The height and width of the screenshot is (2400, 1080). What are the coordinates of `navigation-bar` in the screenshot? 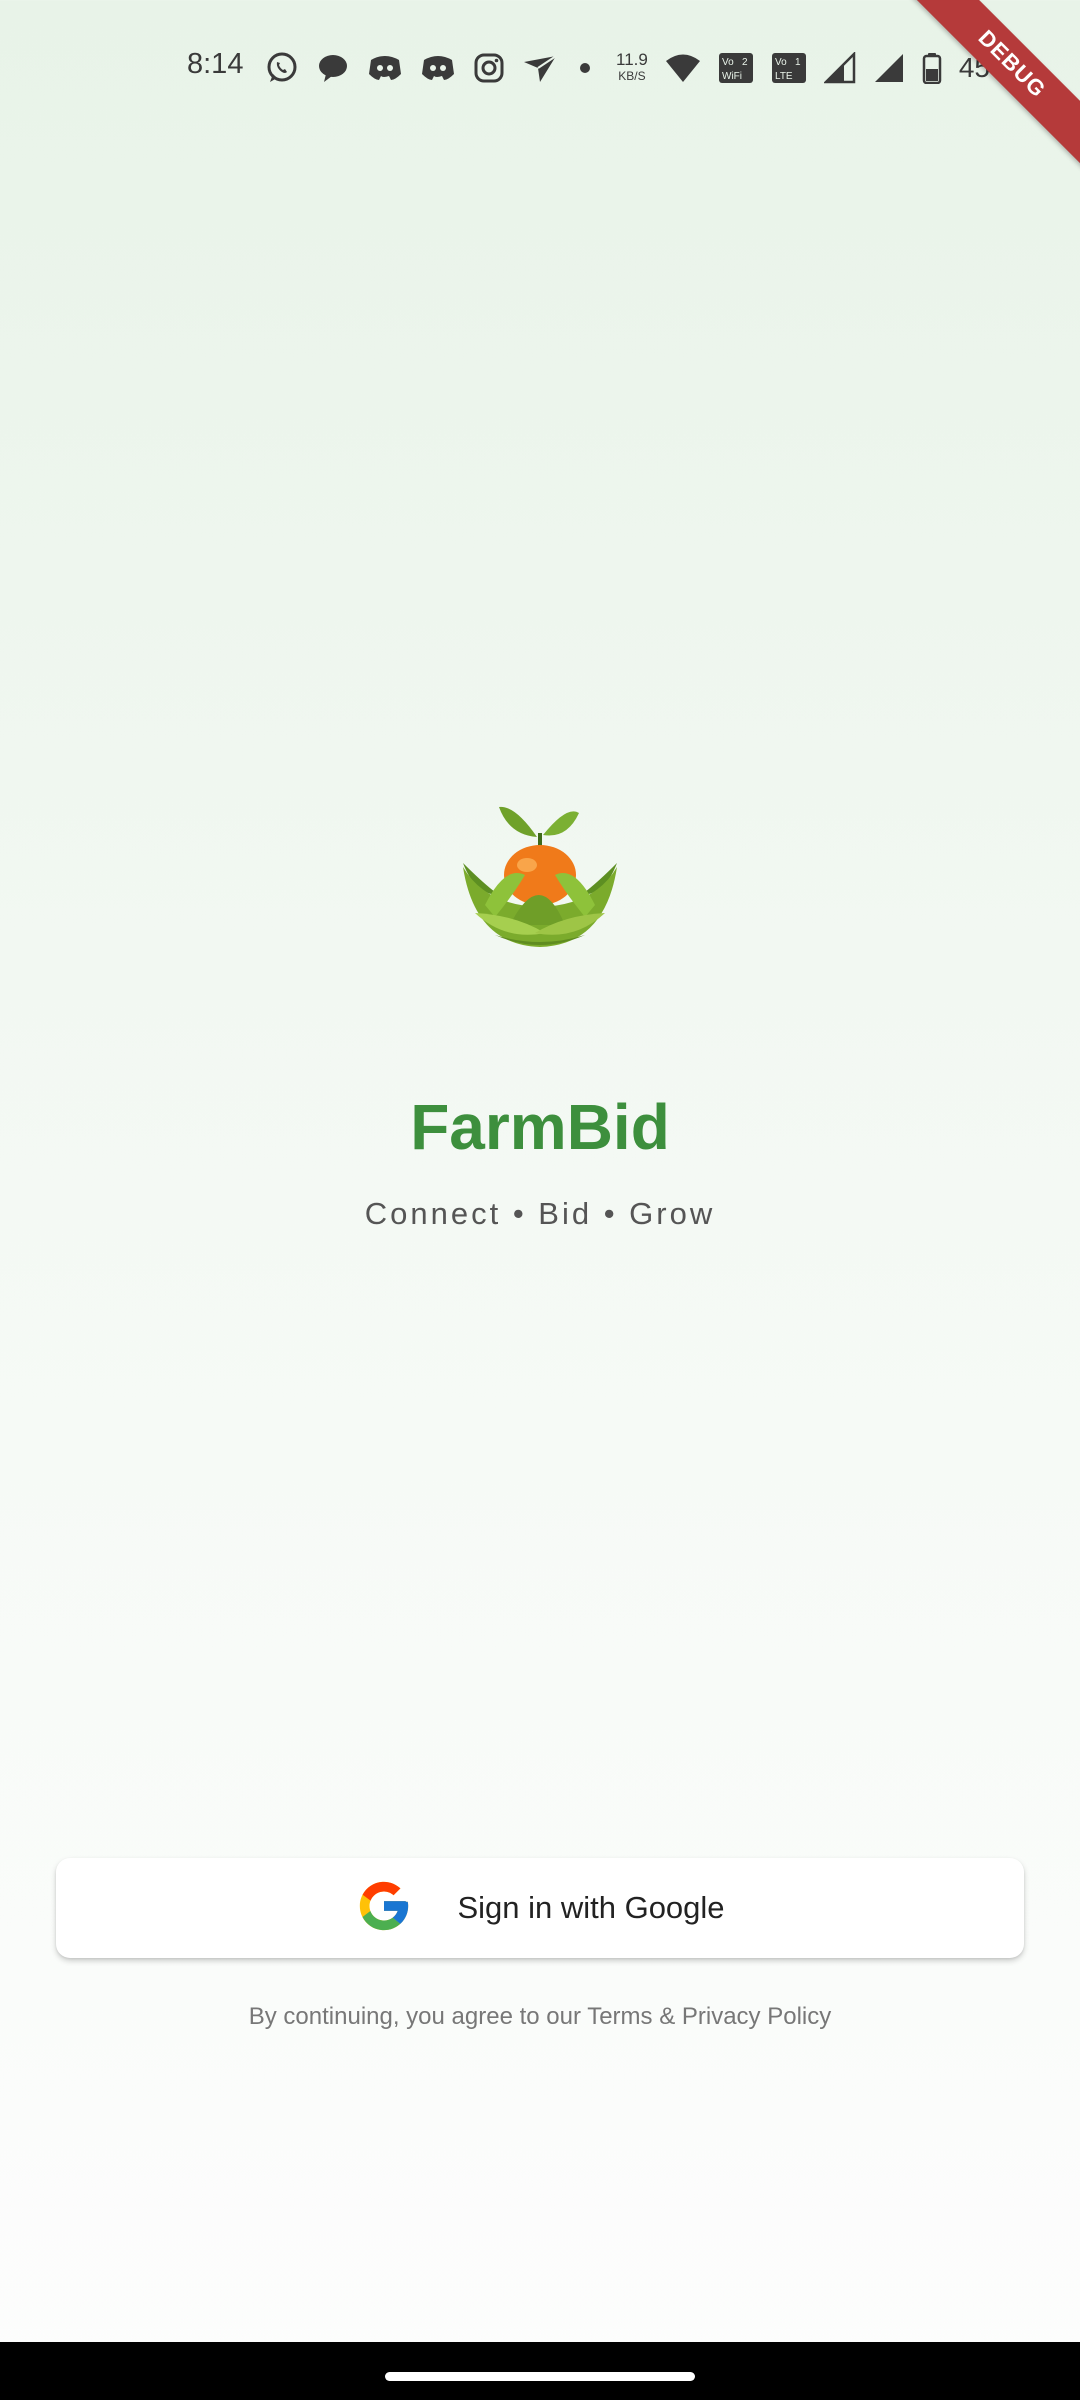 It's located at (540, 2371).